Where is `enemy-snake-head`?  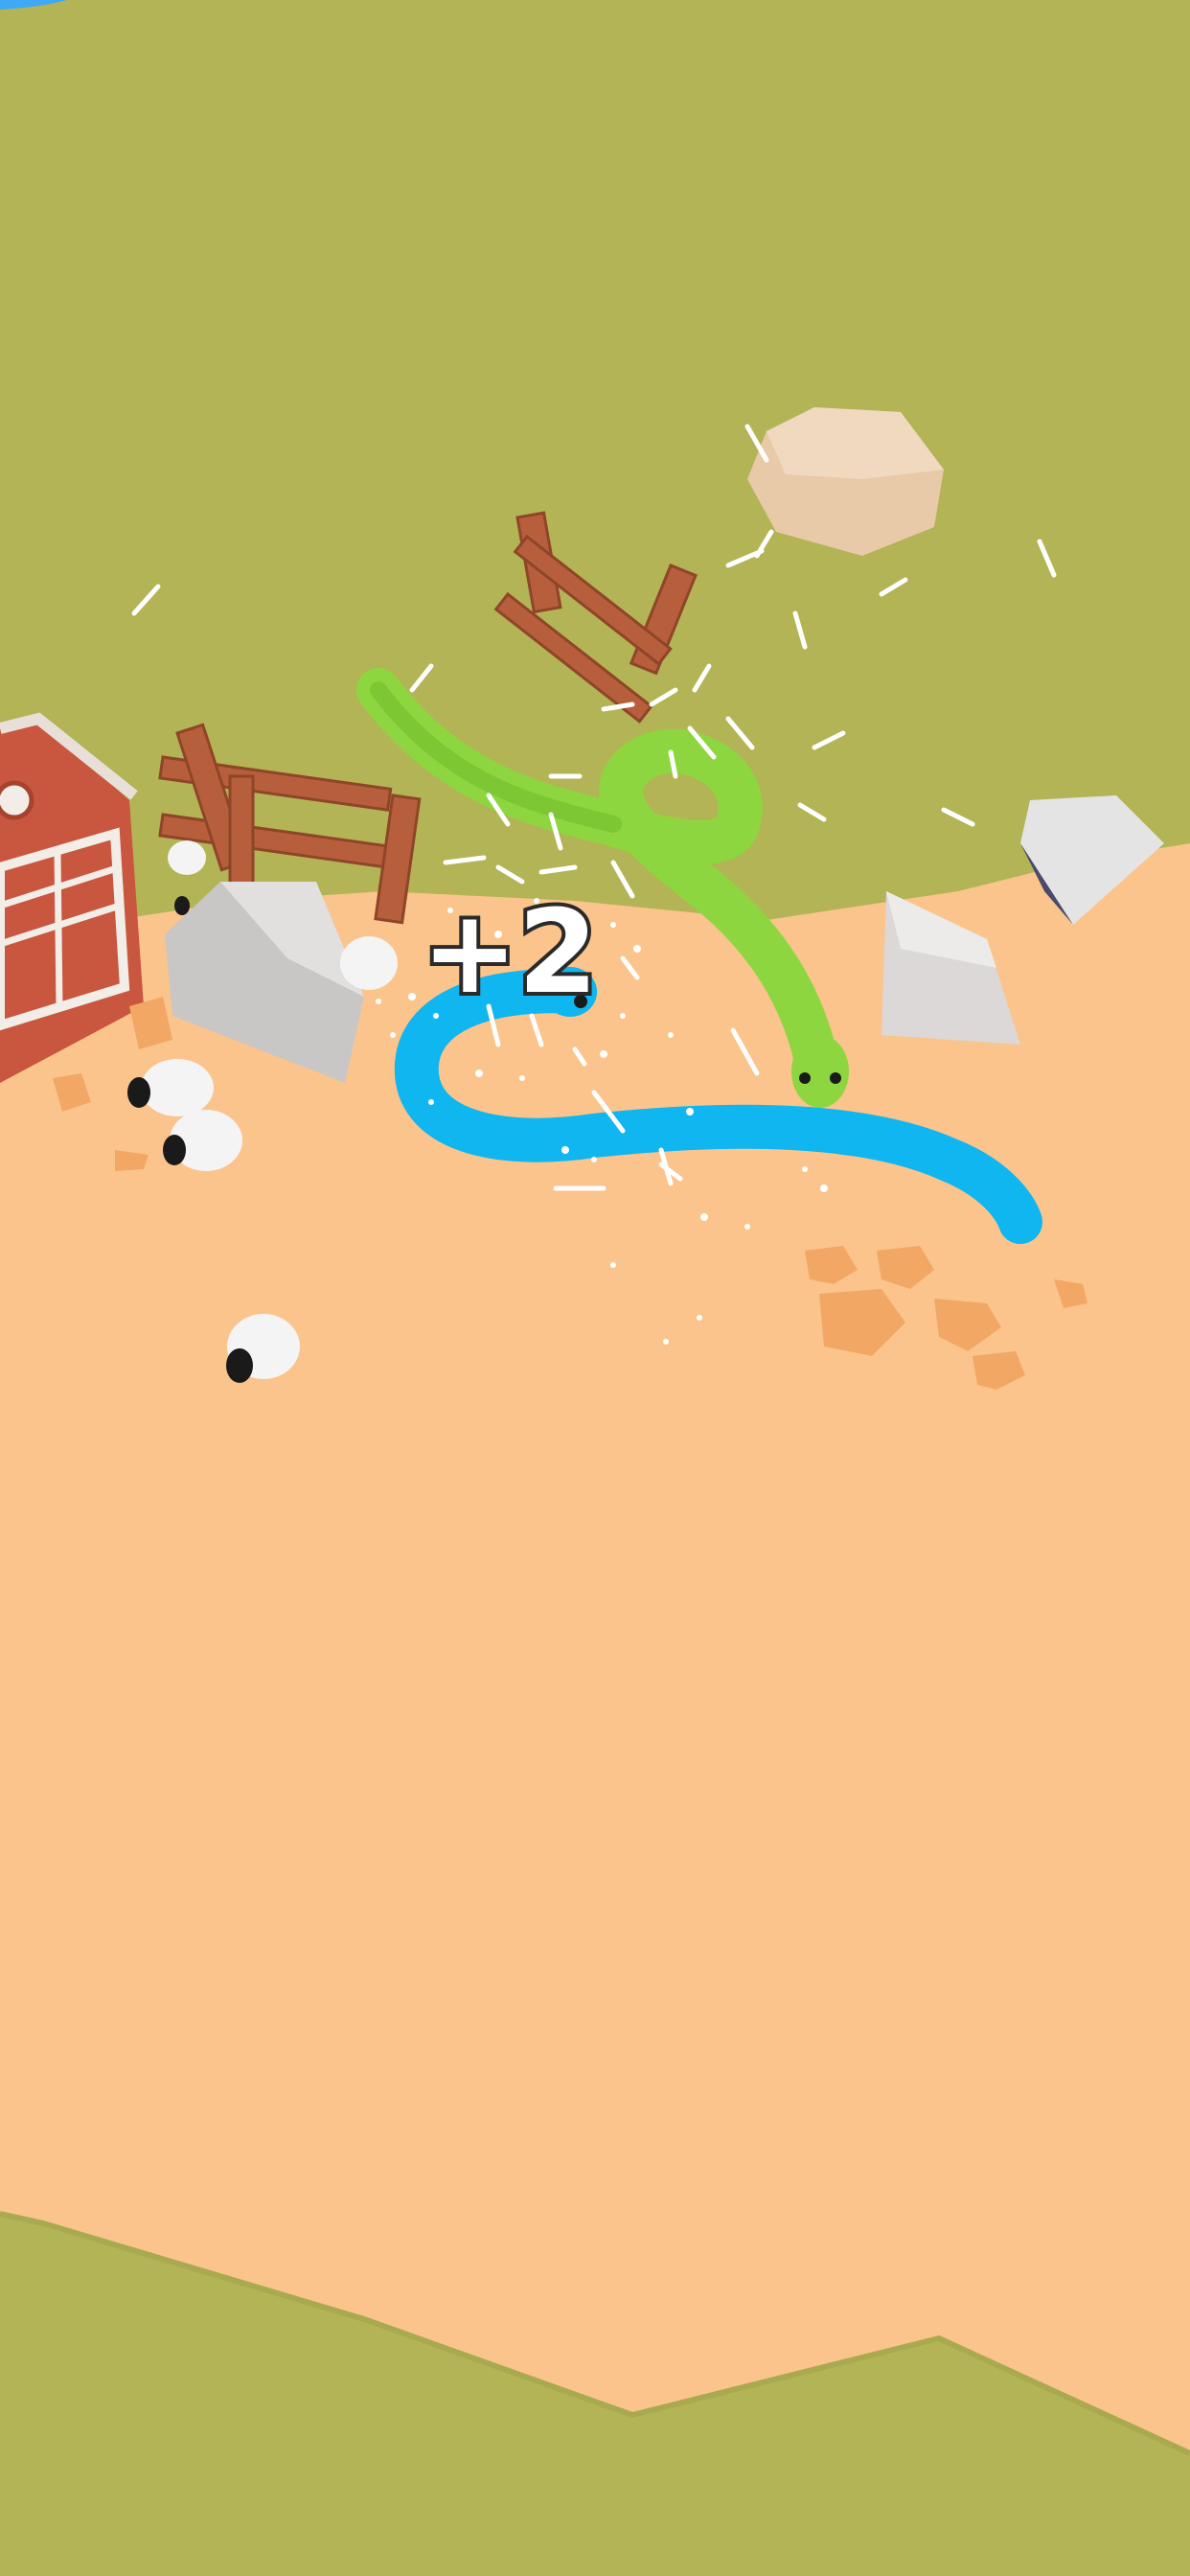
enemy-snake-head is located at coordinates (820, 1071).